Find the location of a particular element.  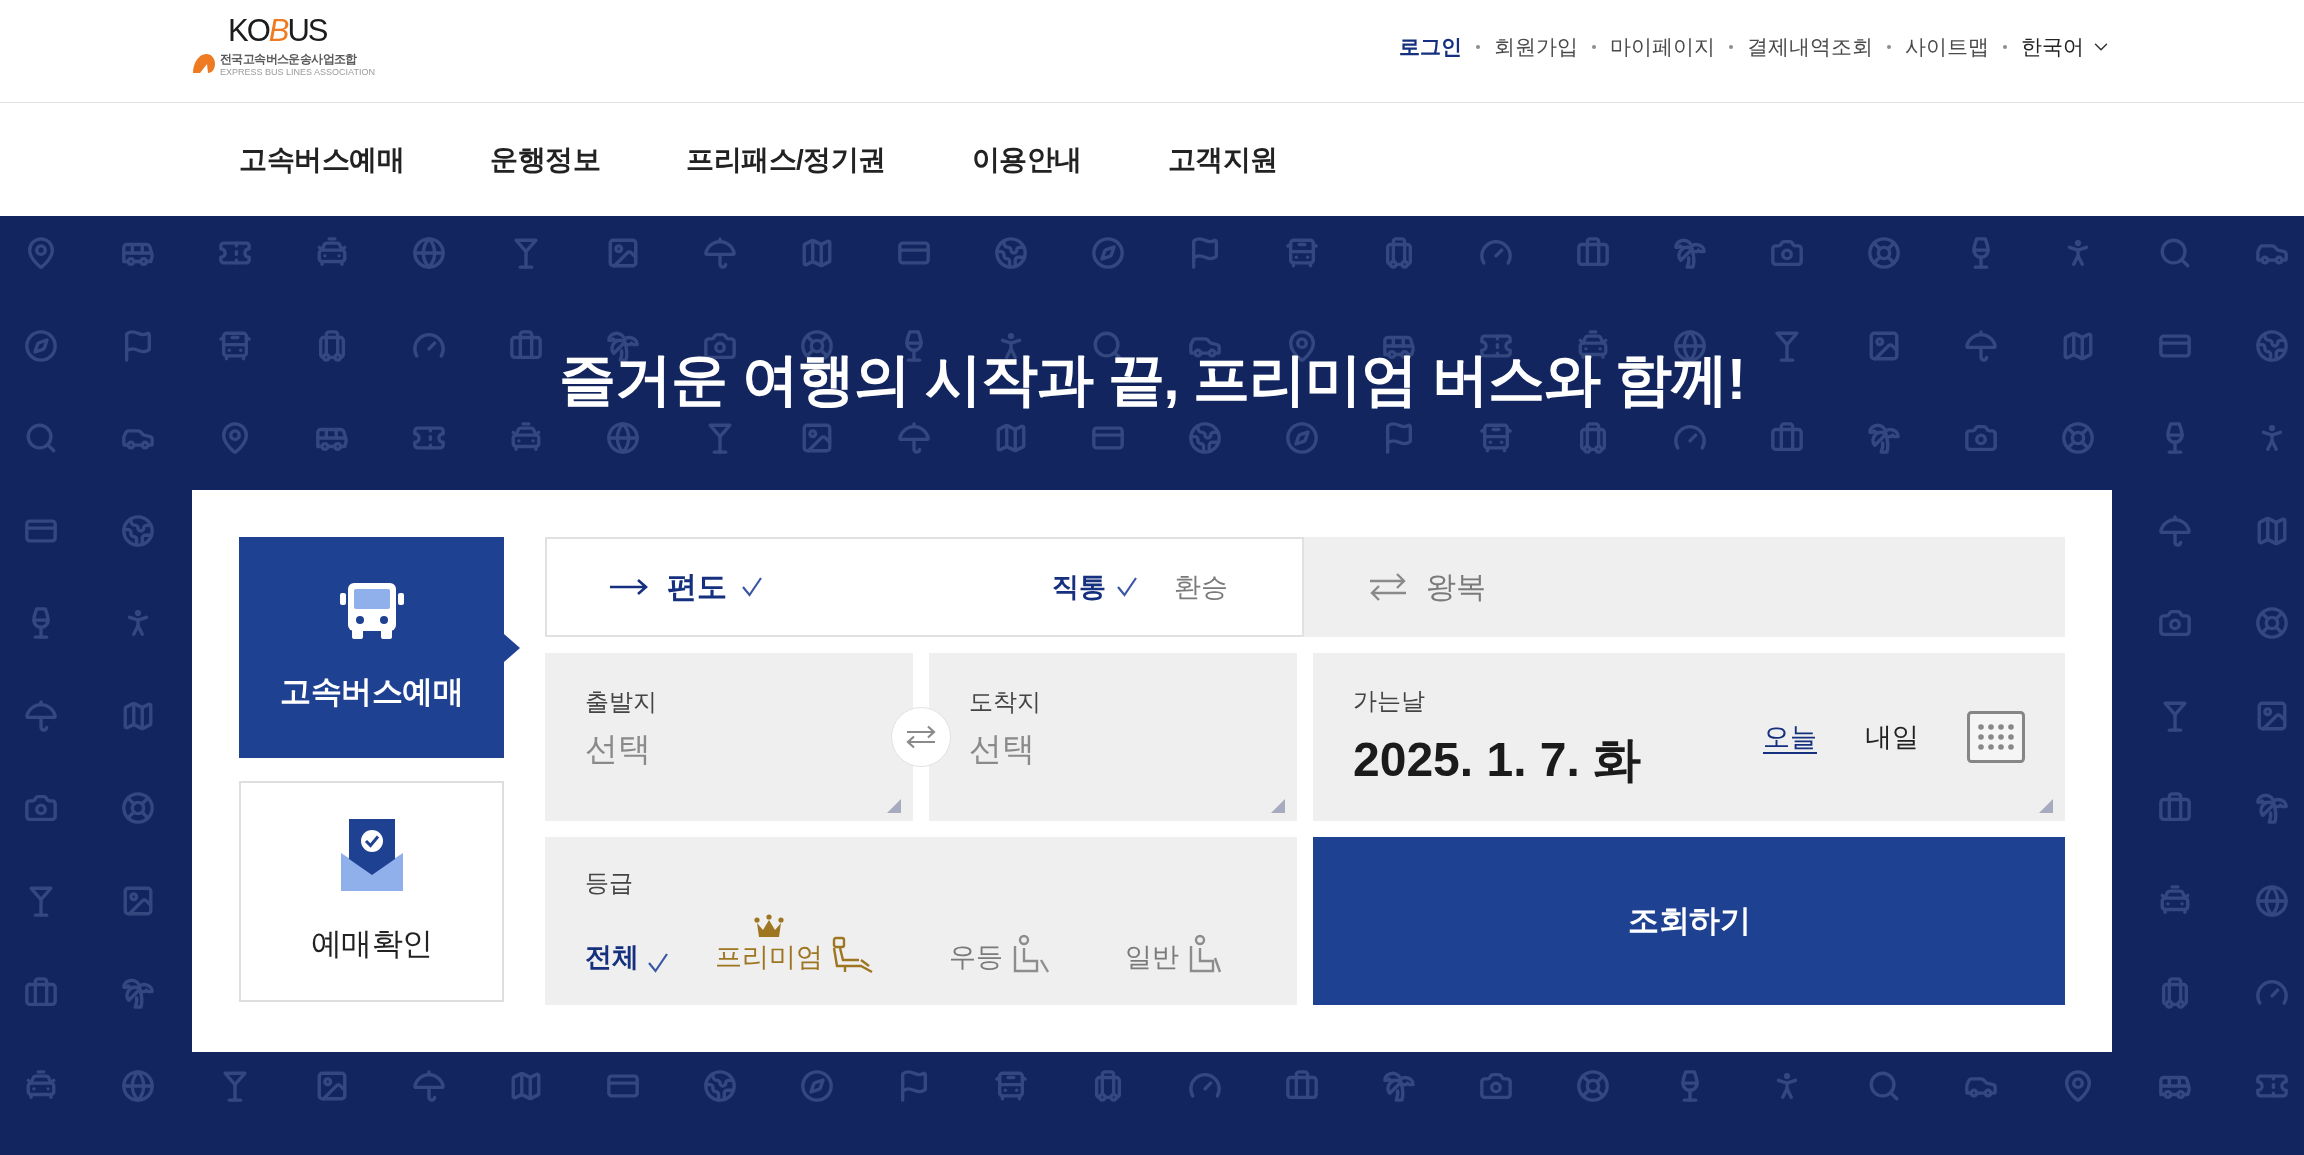

date-value: 2025. 1. 7. 화 is located at coordinates (1497, 760).